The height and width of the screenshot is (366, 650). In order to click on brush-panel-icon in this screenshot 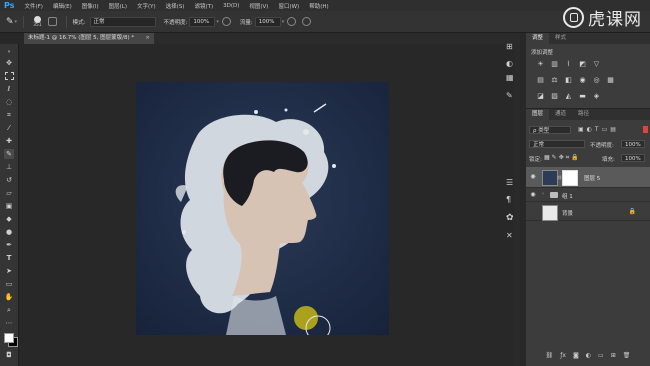, I will do `click(52, 21)`.